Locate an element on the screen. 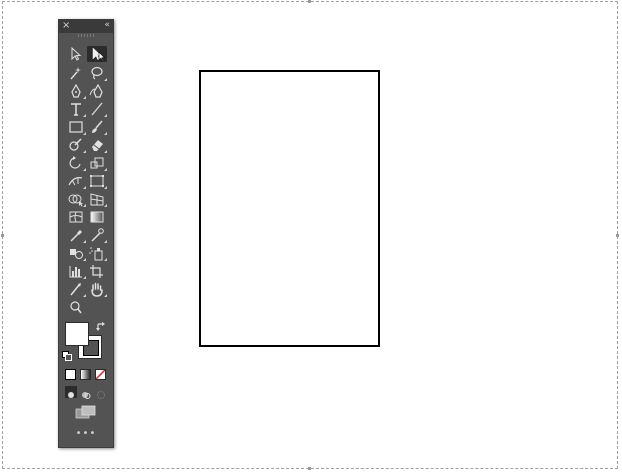 The image size is (622, 472). eraser-tool is located at coordinates (97, 145).